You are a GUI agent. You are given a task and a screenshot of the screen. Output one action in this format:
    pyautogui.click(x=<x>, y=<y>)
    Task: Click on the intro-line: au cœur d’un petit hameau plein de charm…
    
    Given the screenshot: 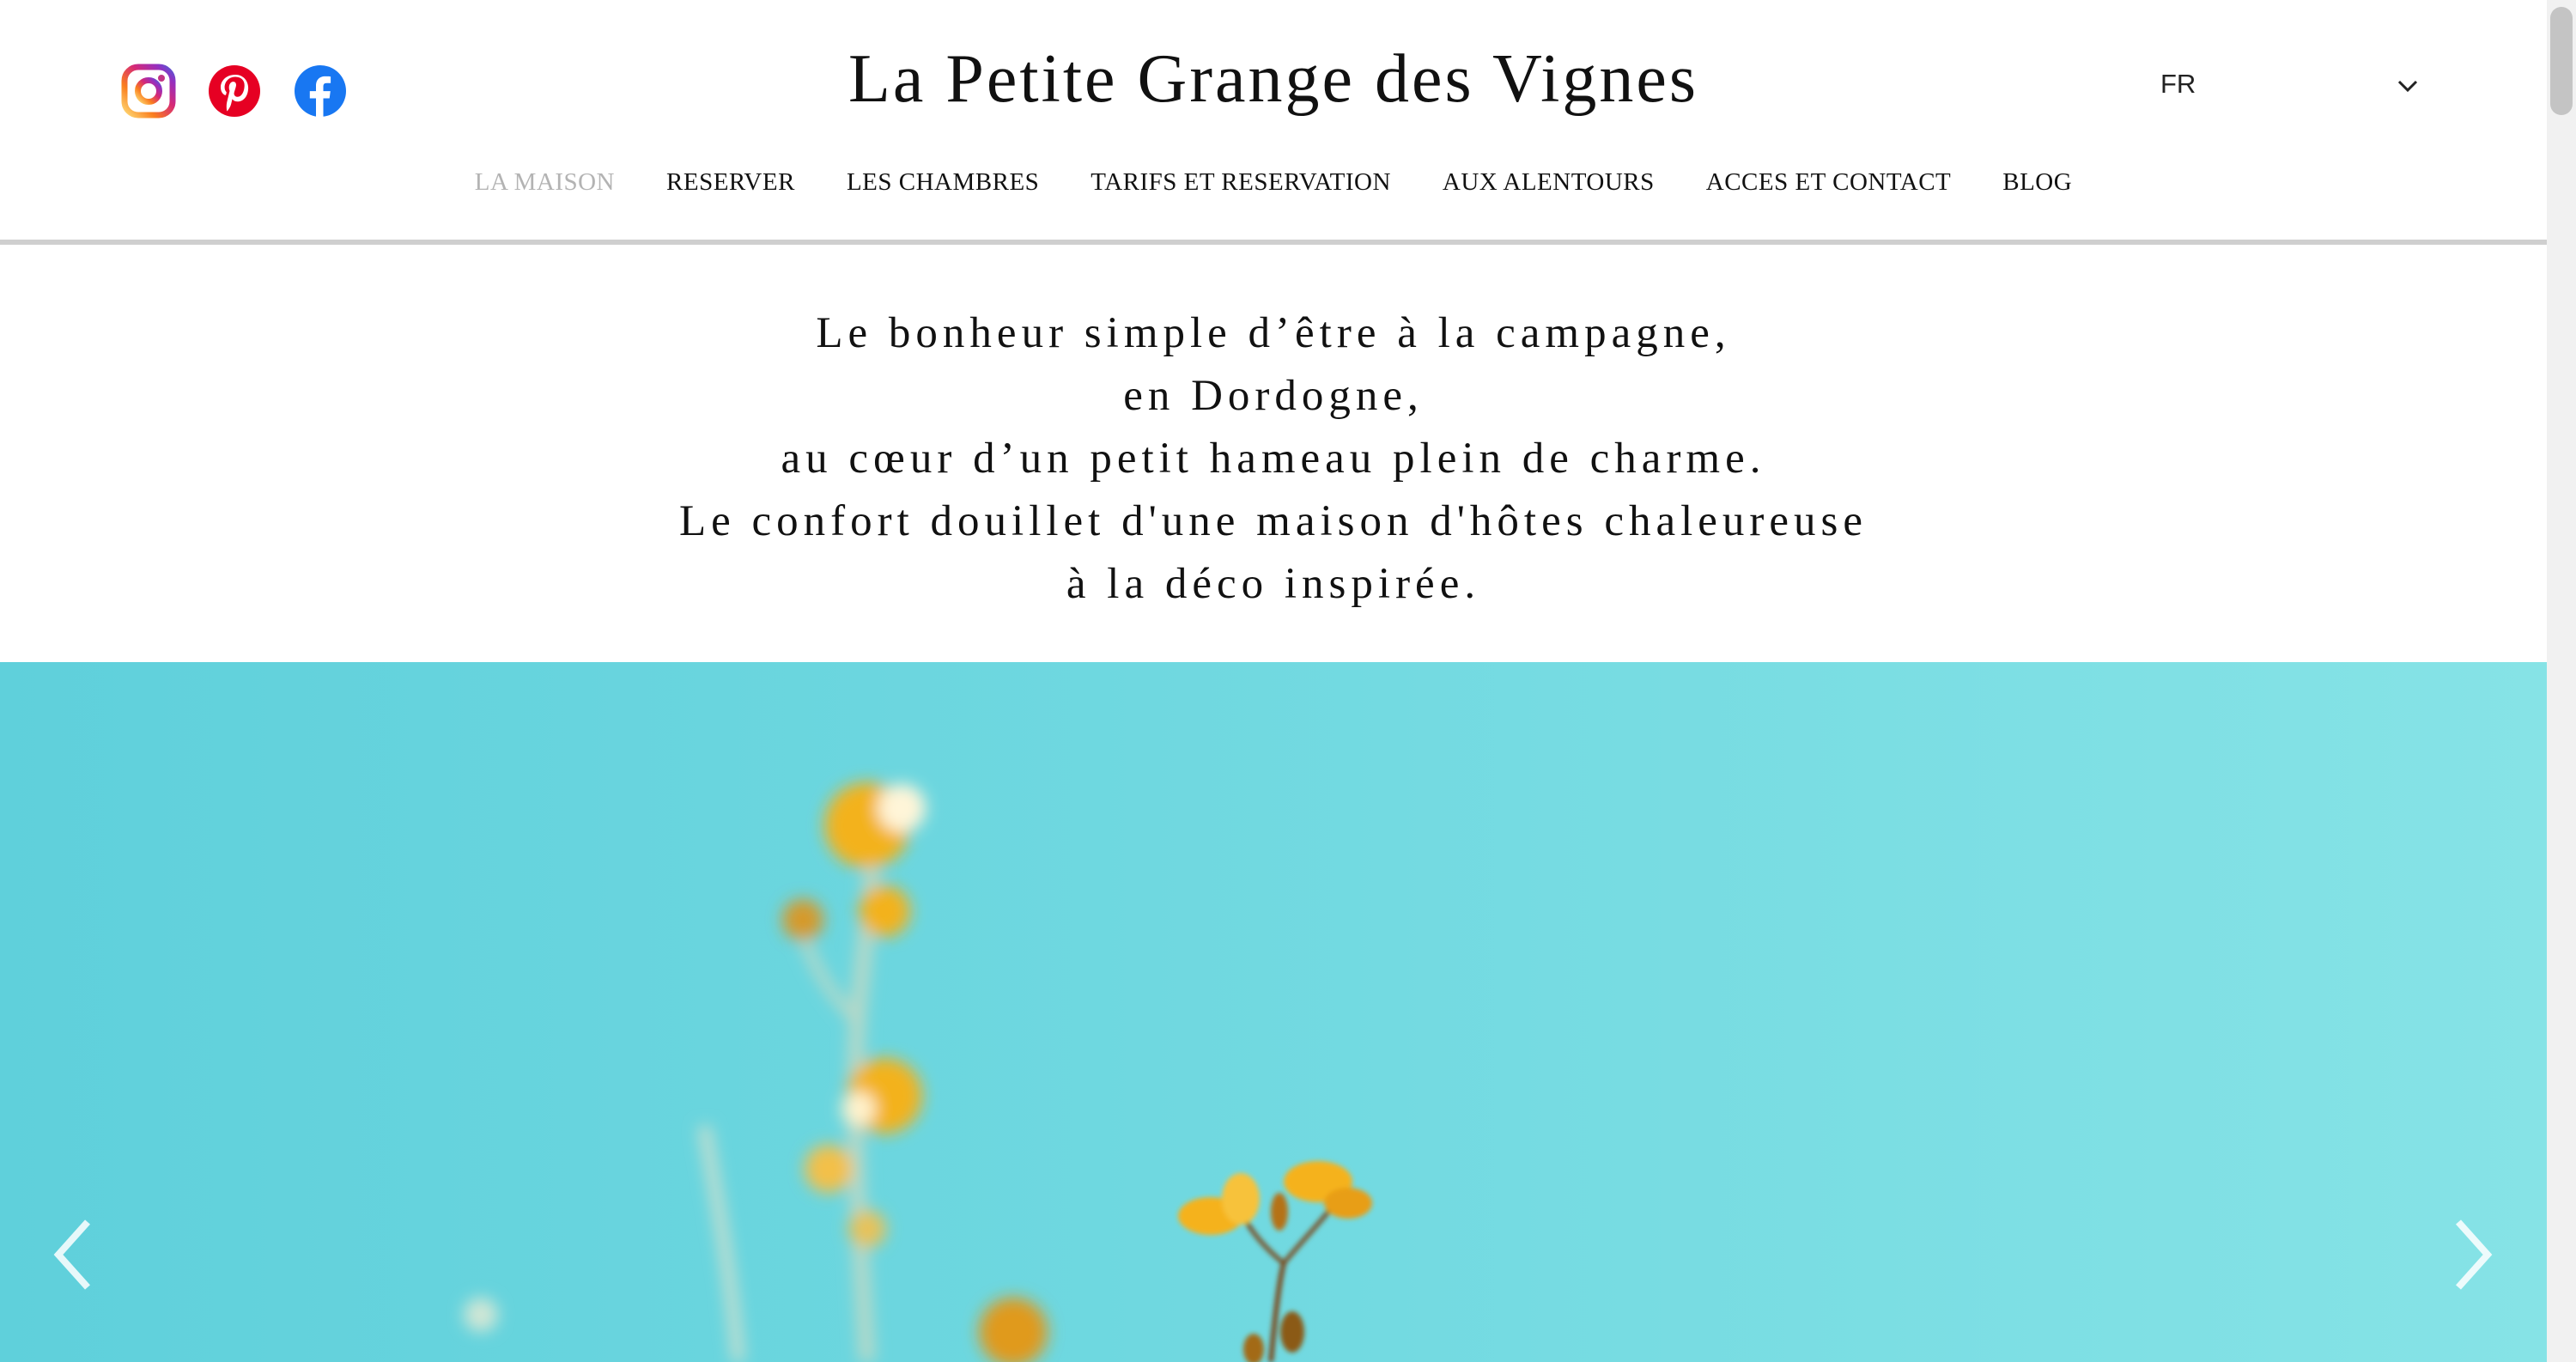 What is the action you would take?
    pyautogui.click(x=1273, y=459)
    